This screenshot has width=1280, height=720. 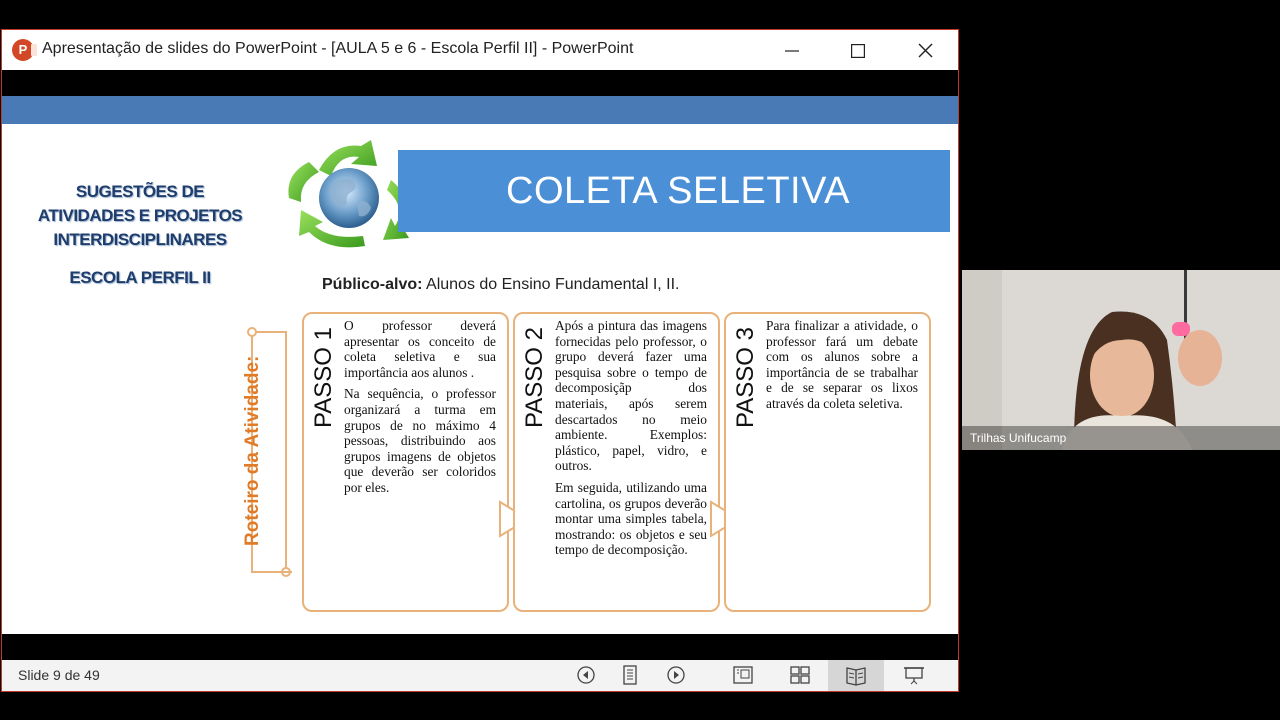 I want to click on side-title-line: ATIVIDADES E PROJETOS, so click(x=140, y=215).